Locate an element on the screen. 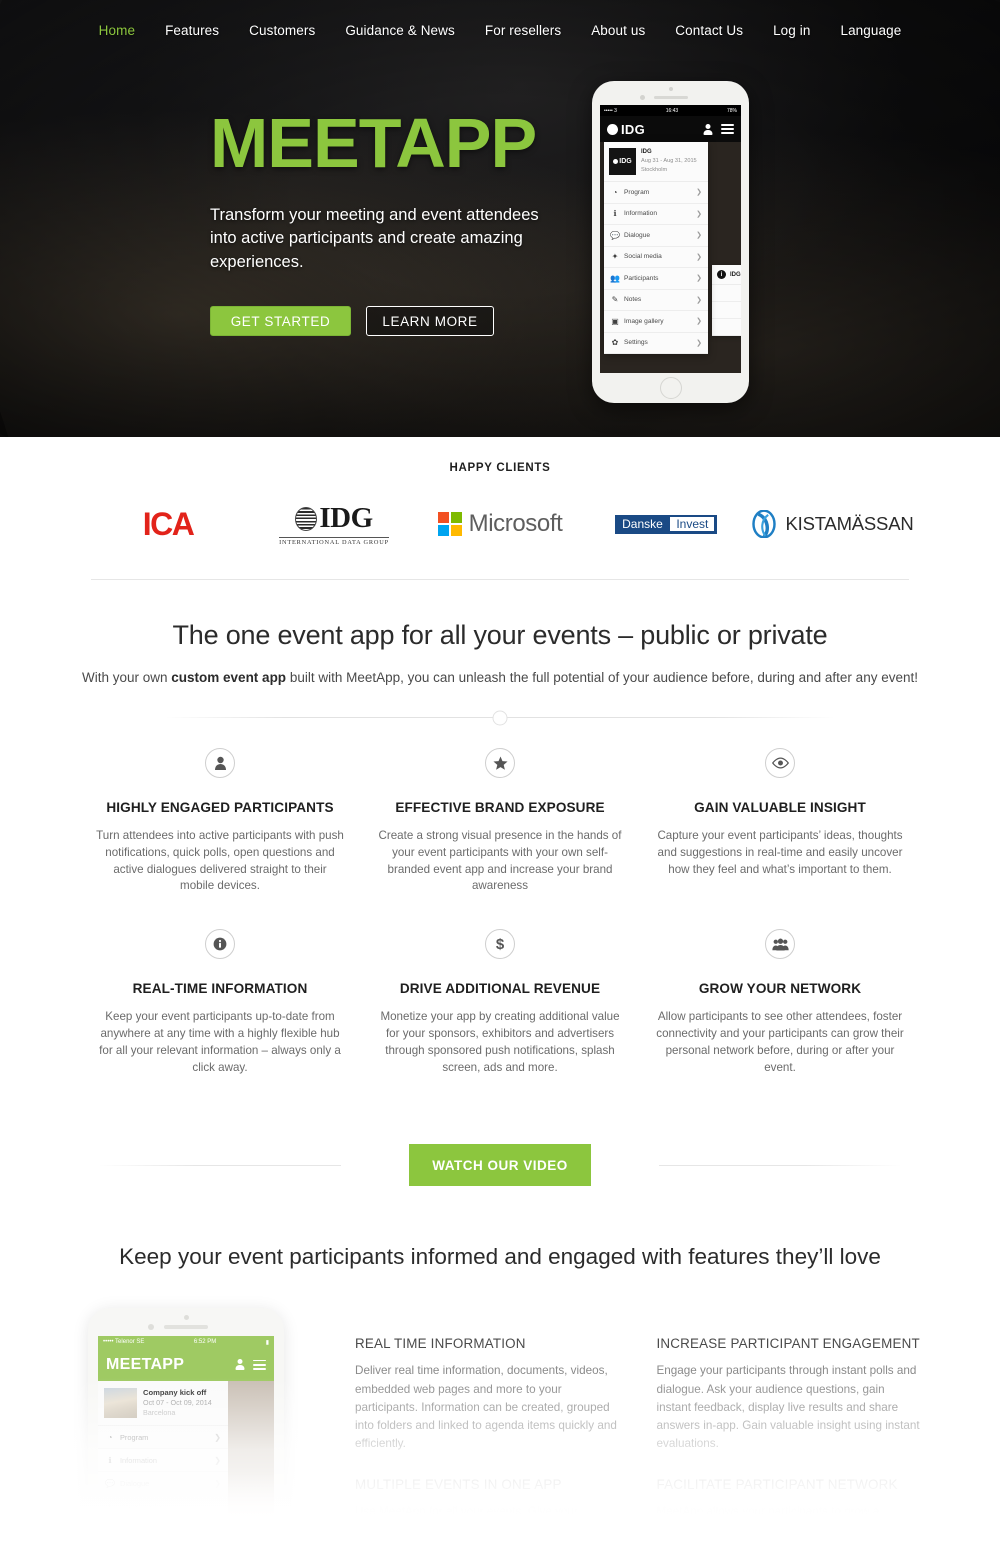  ica-logo-text: ICA is located at coordinates (168, 523).